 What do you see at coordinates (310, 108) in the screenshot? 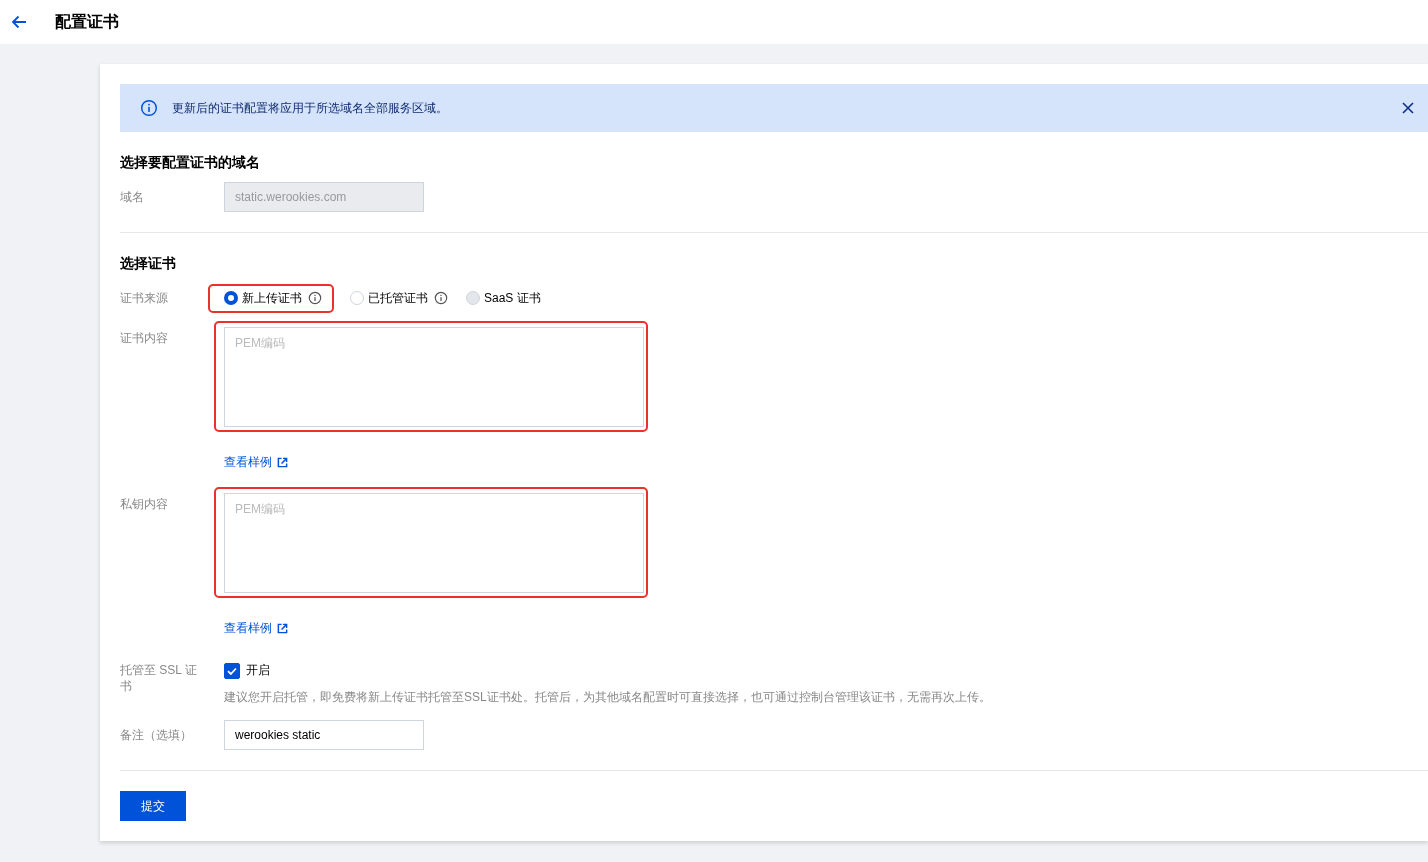
I see `alert-text: 更新后的证书配置将应用于所选域名全部服务区域。` at bounding box center [310, 108].